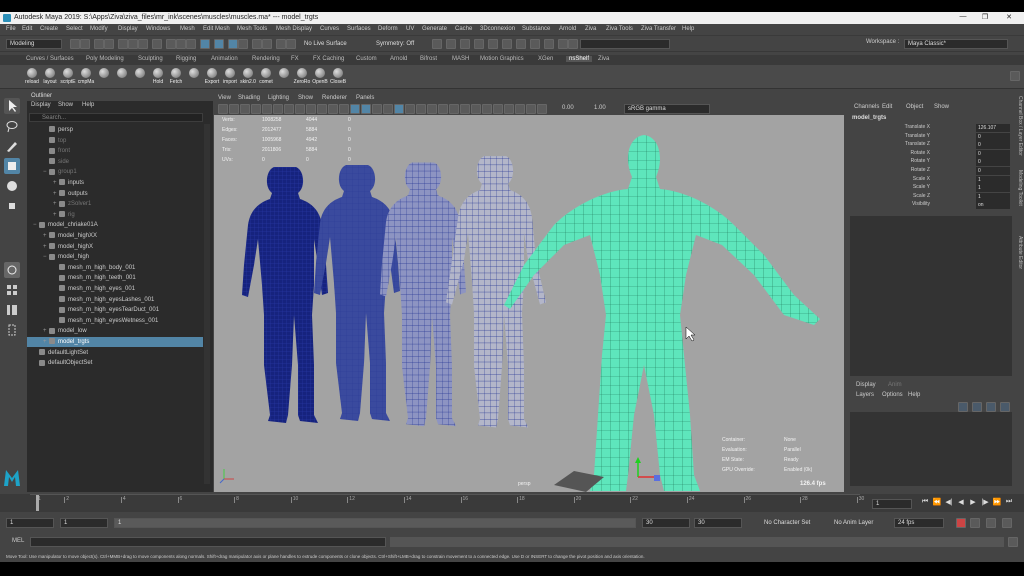 This screenshot has width=1024, height=576. I want to click on mel-label: MEL, so click(18, 541).